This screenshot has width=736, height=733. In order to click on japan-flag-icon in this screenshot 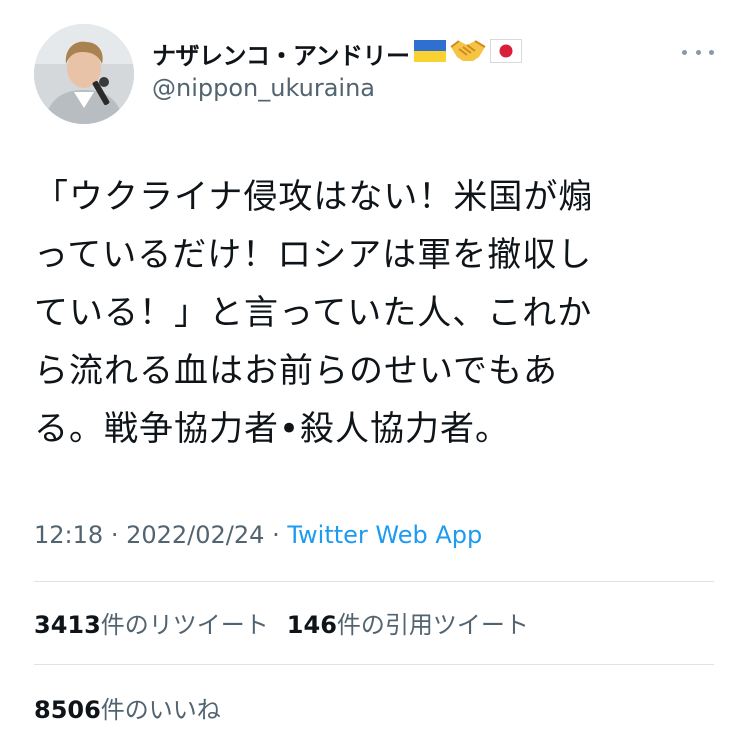, I will do `click(505, 53)`.